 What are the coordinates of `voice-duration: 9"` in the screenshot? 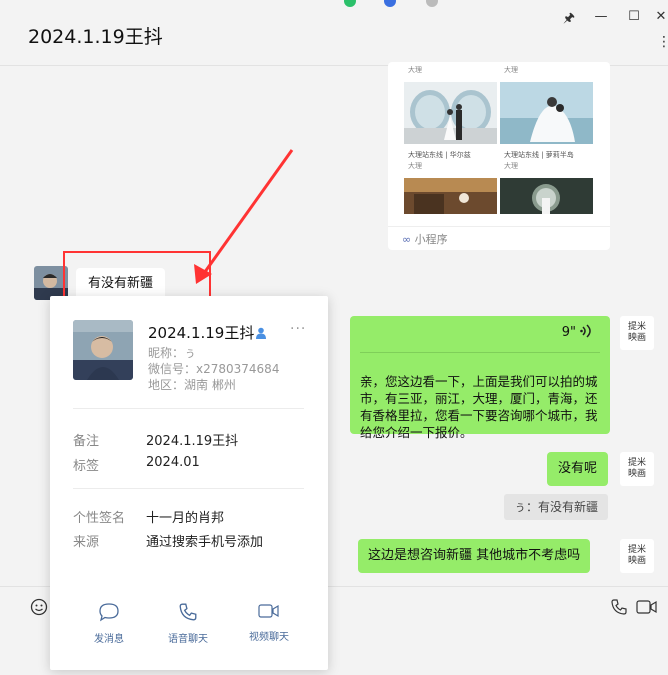 It's located at (568, 332).